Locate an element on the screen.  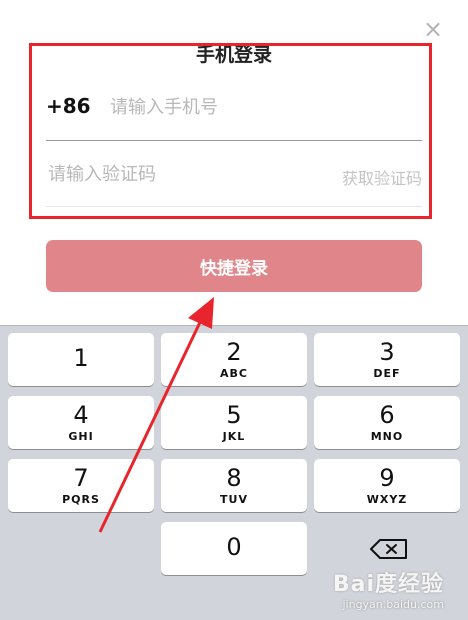
key-digit: 3 is located at coordinates (387, 352).